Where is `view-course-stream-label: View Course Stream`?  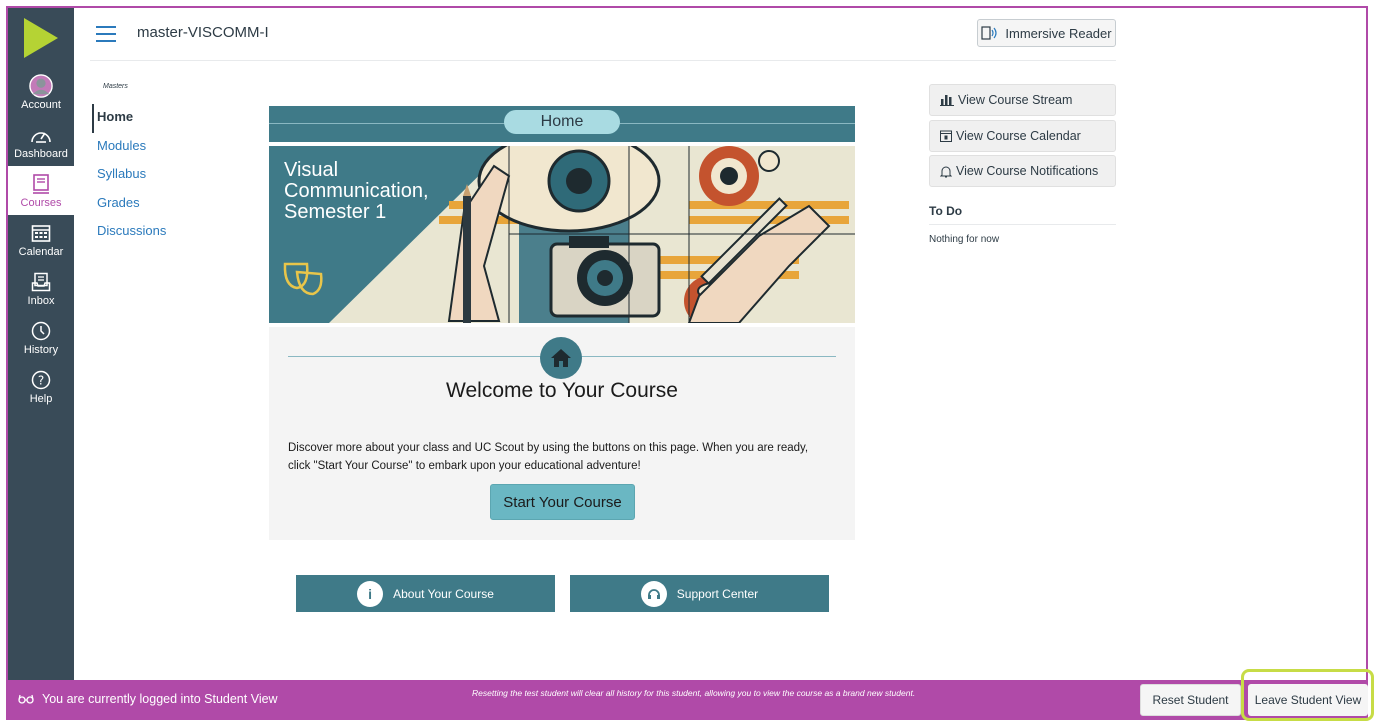
view-course-stream-label: View Course Stream is located at coordinates (1015, 100).